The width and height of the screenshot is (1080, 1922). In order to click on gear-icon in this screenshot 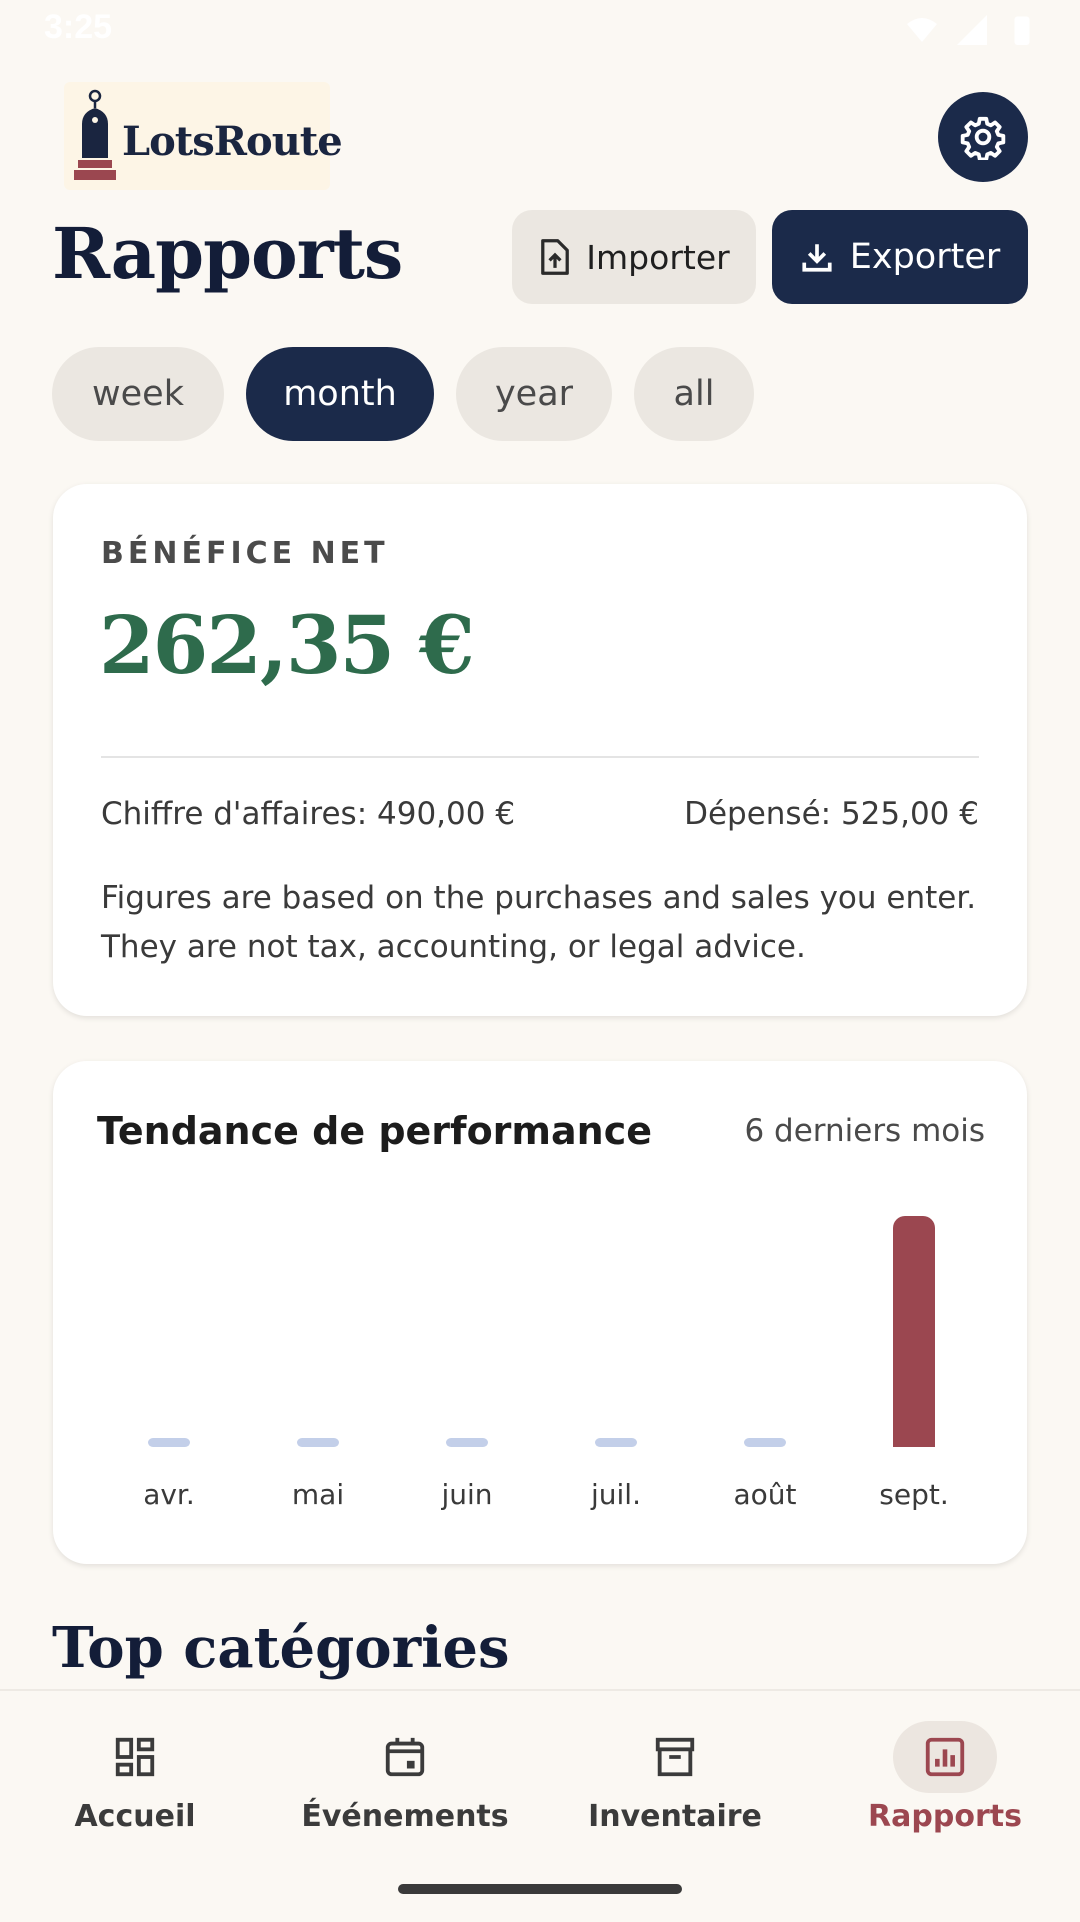, I will do `click(983, 138)`.